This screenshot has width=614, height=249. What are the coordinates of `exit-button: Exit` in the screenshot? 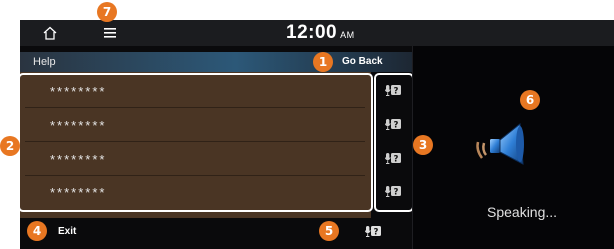 It's located at (67, 231).